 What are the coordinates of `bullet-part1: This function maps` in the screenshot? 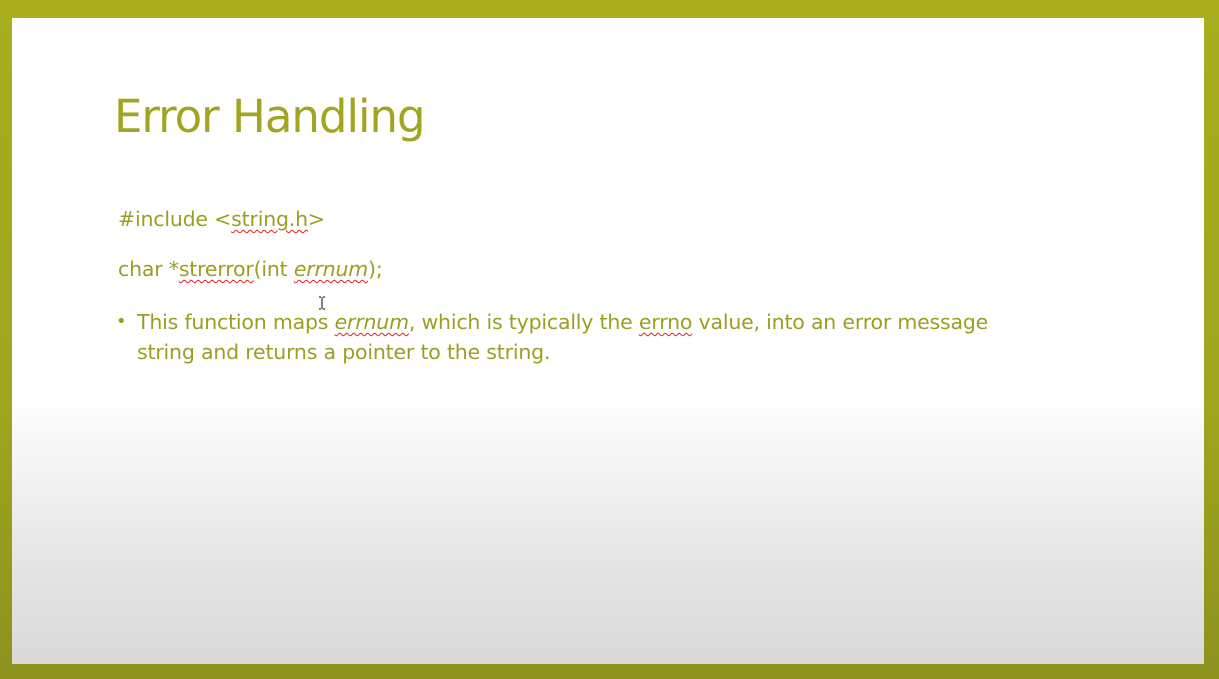 It's located at (236, 322).